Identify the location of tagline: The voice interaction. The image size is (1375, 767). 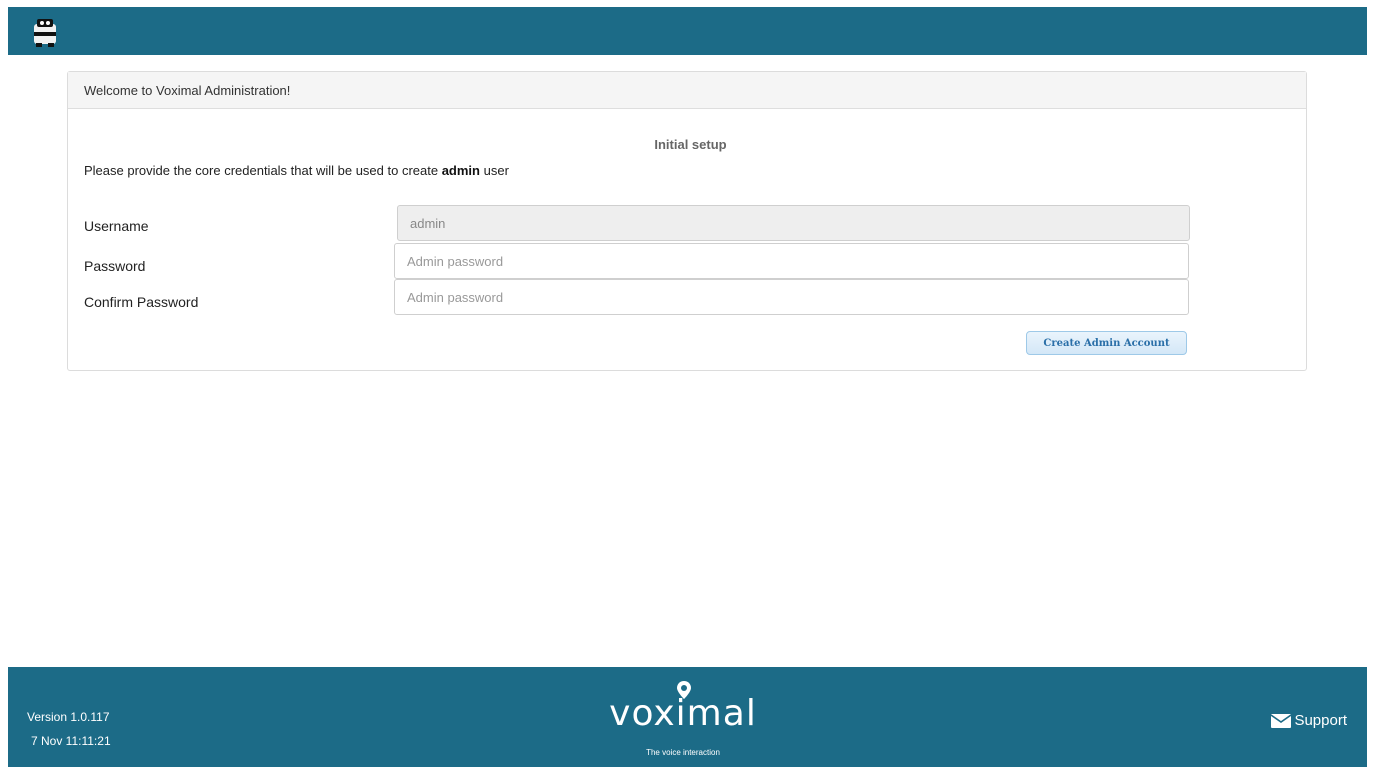
(683, 752).